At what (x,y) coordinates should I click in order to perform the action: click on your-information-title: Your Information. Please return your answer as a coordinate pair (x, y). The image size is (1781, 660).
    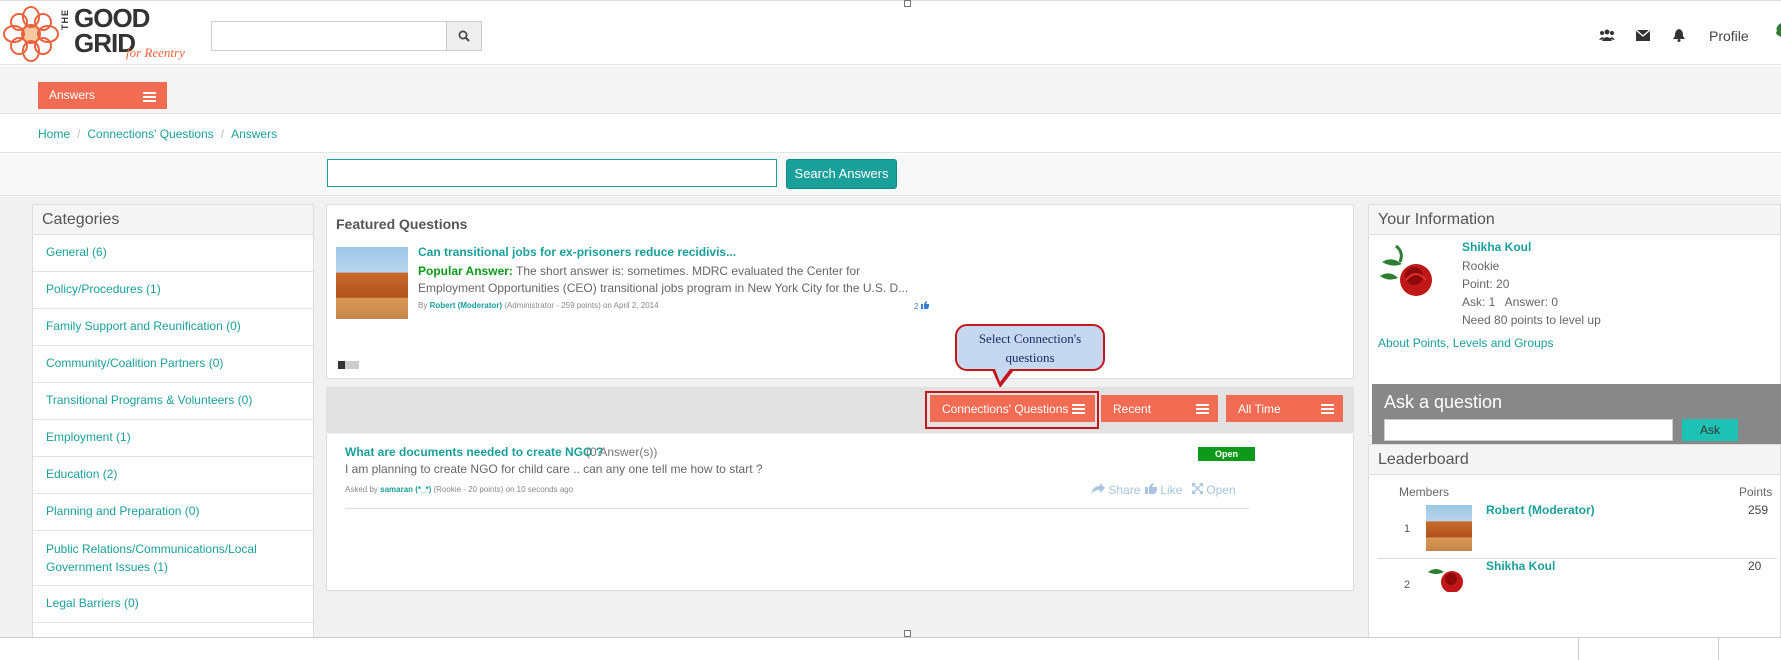
    Looking at the image, I should click on (1574, 220).